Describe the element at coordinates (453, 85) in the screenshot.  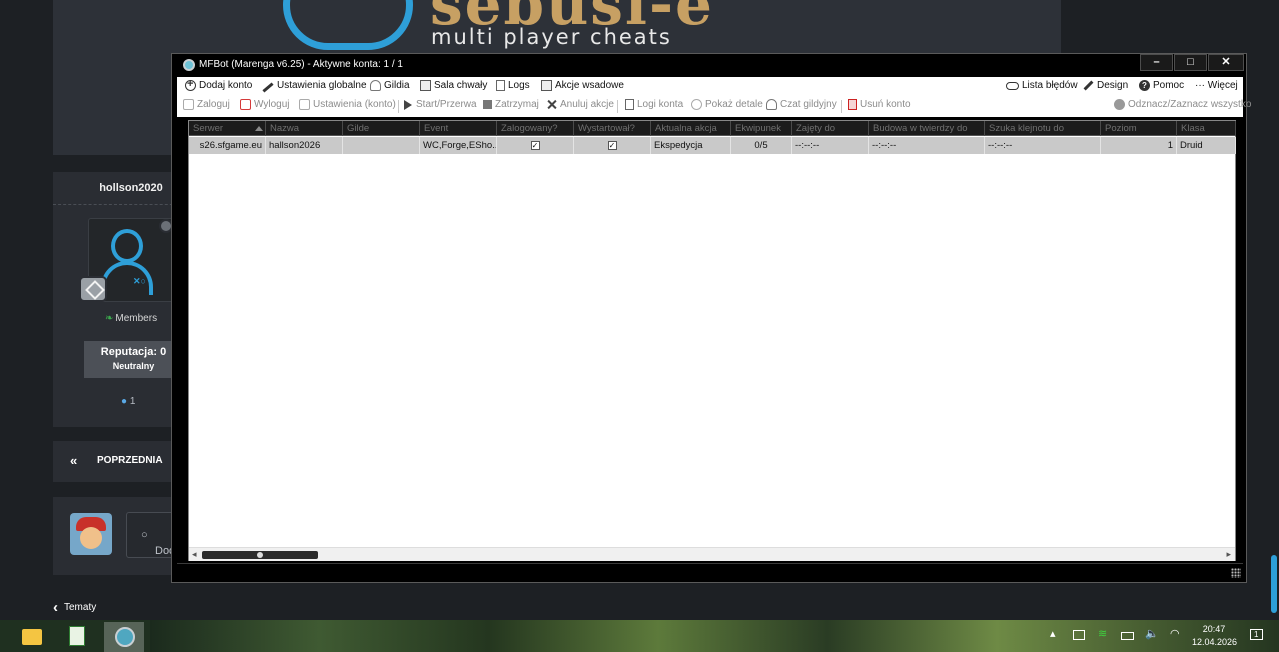
I see `hall-of-fame-button: Sala chwały` at that location.